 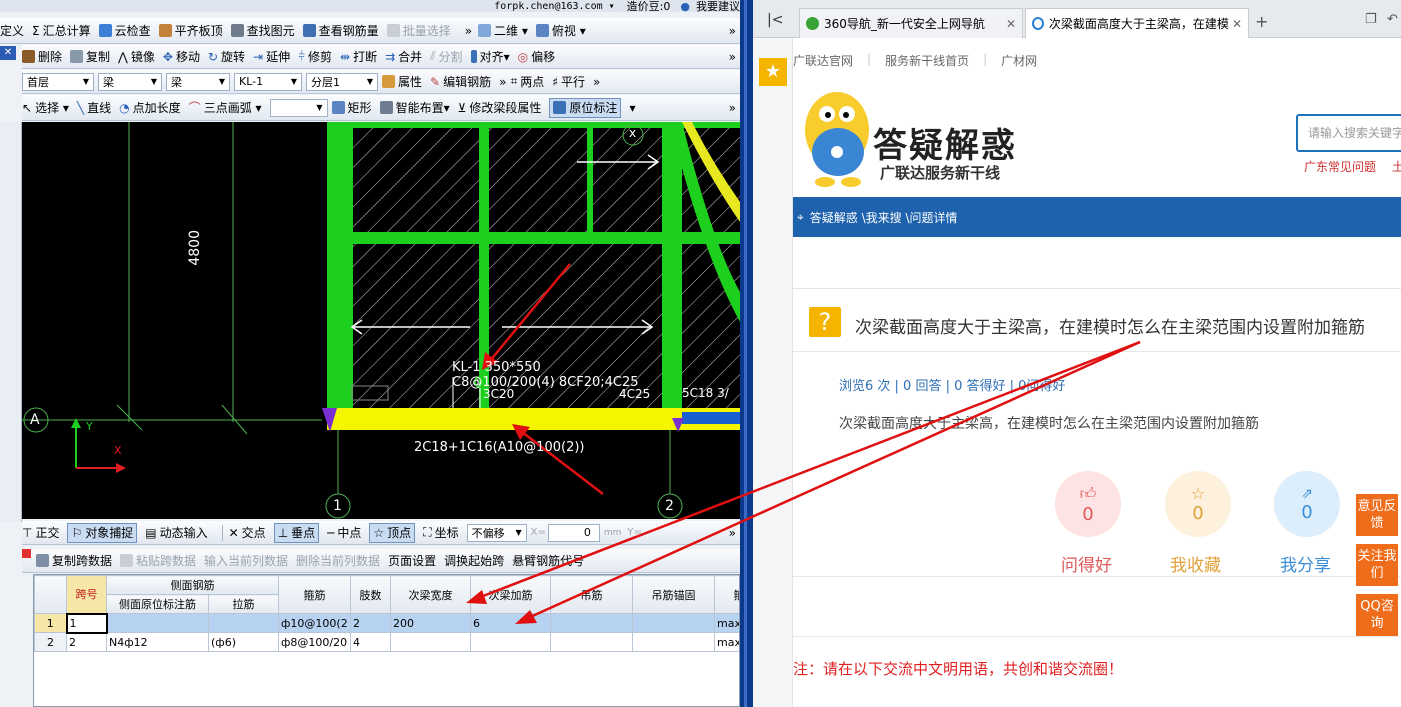 I want to click on tool-line: ╲ 直线, so click(x=94, y=108).